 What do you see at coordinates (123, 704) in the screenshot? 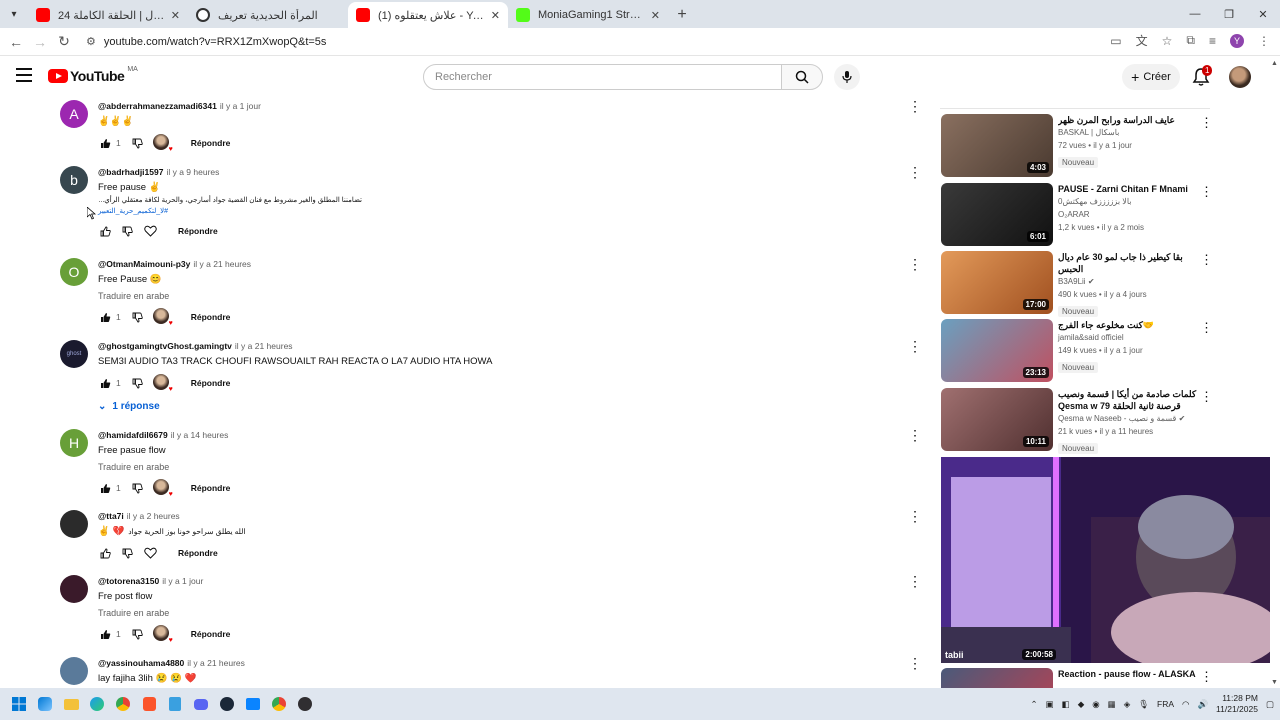
I see `chrome-icon` at bounding box center [123, 704].